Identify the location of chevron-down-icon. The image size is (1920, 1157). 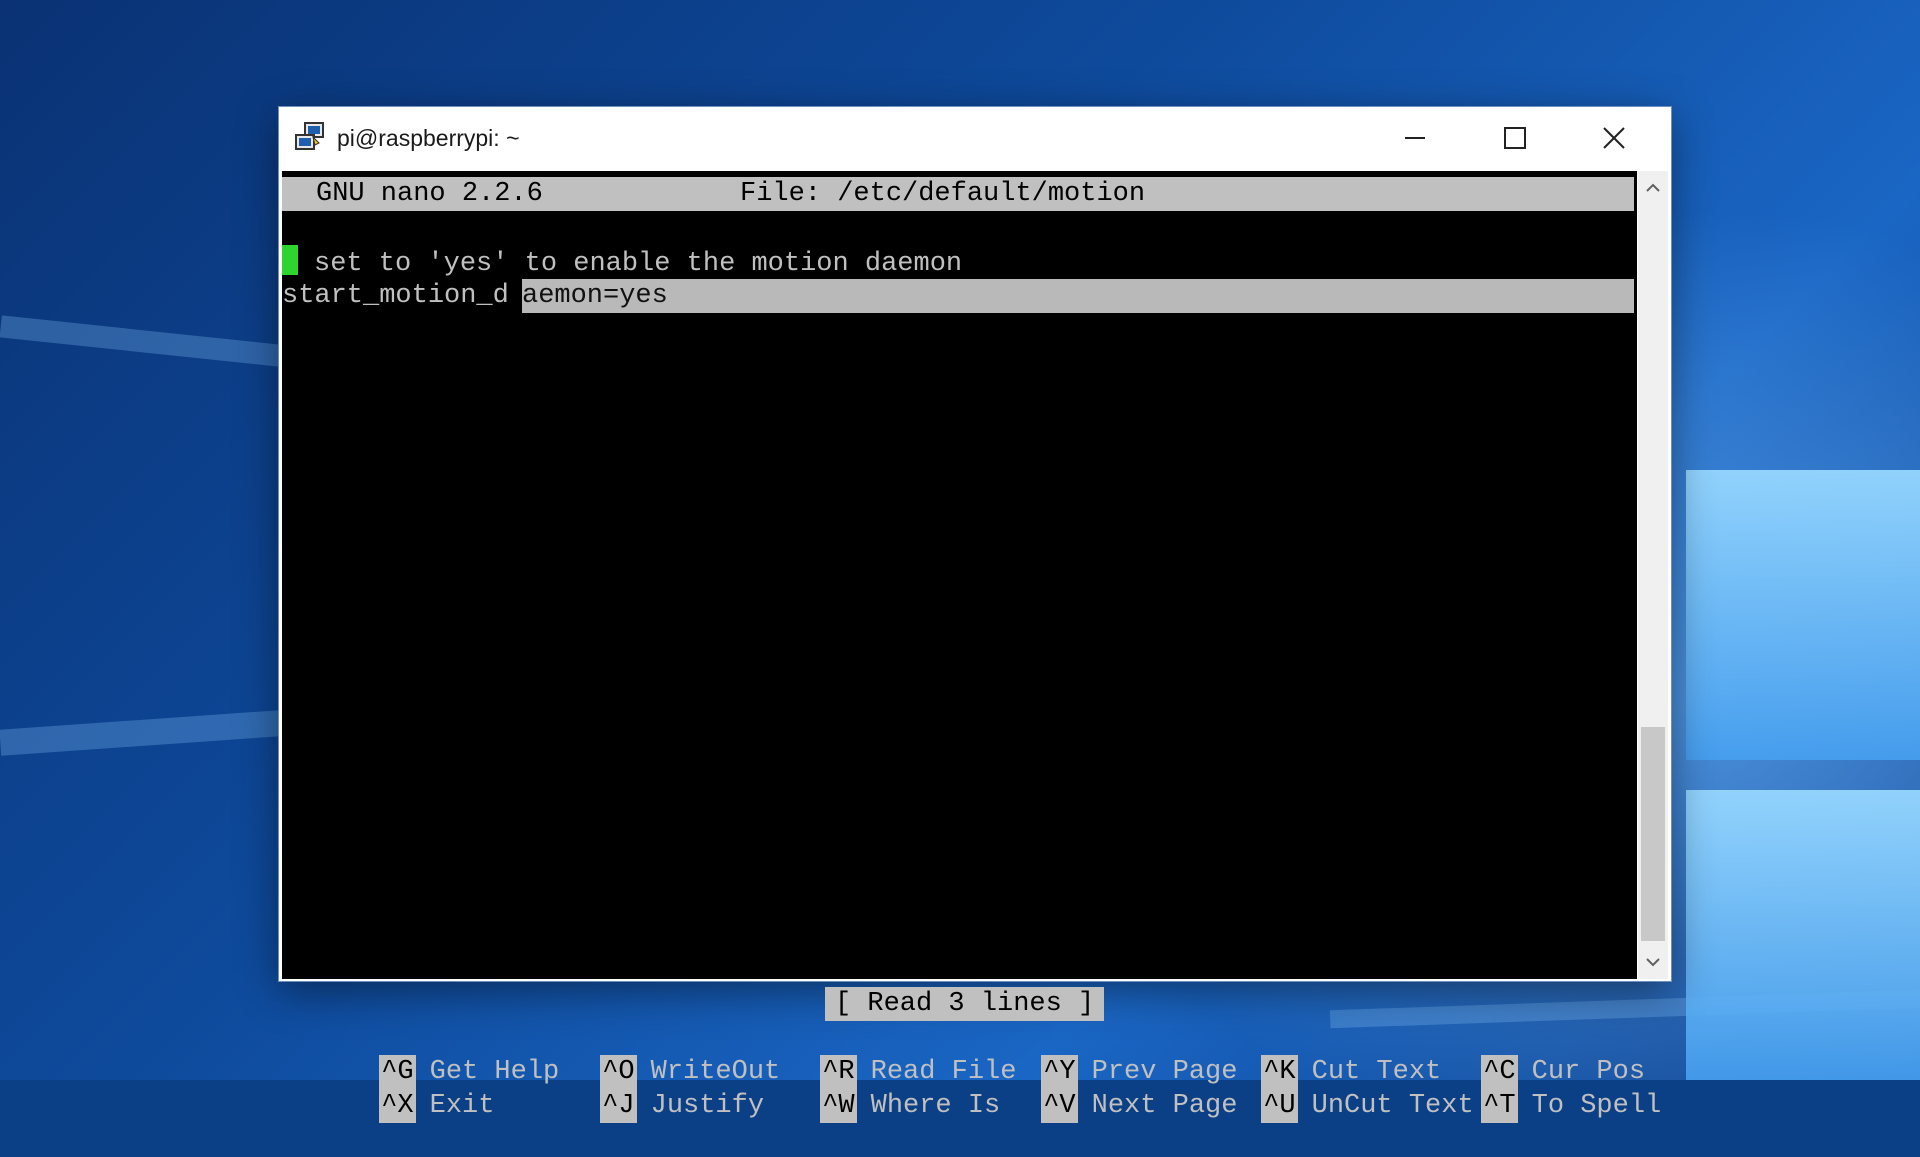
(1653, 962).